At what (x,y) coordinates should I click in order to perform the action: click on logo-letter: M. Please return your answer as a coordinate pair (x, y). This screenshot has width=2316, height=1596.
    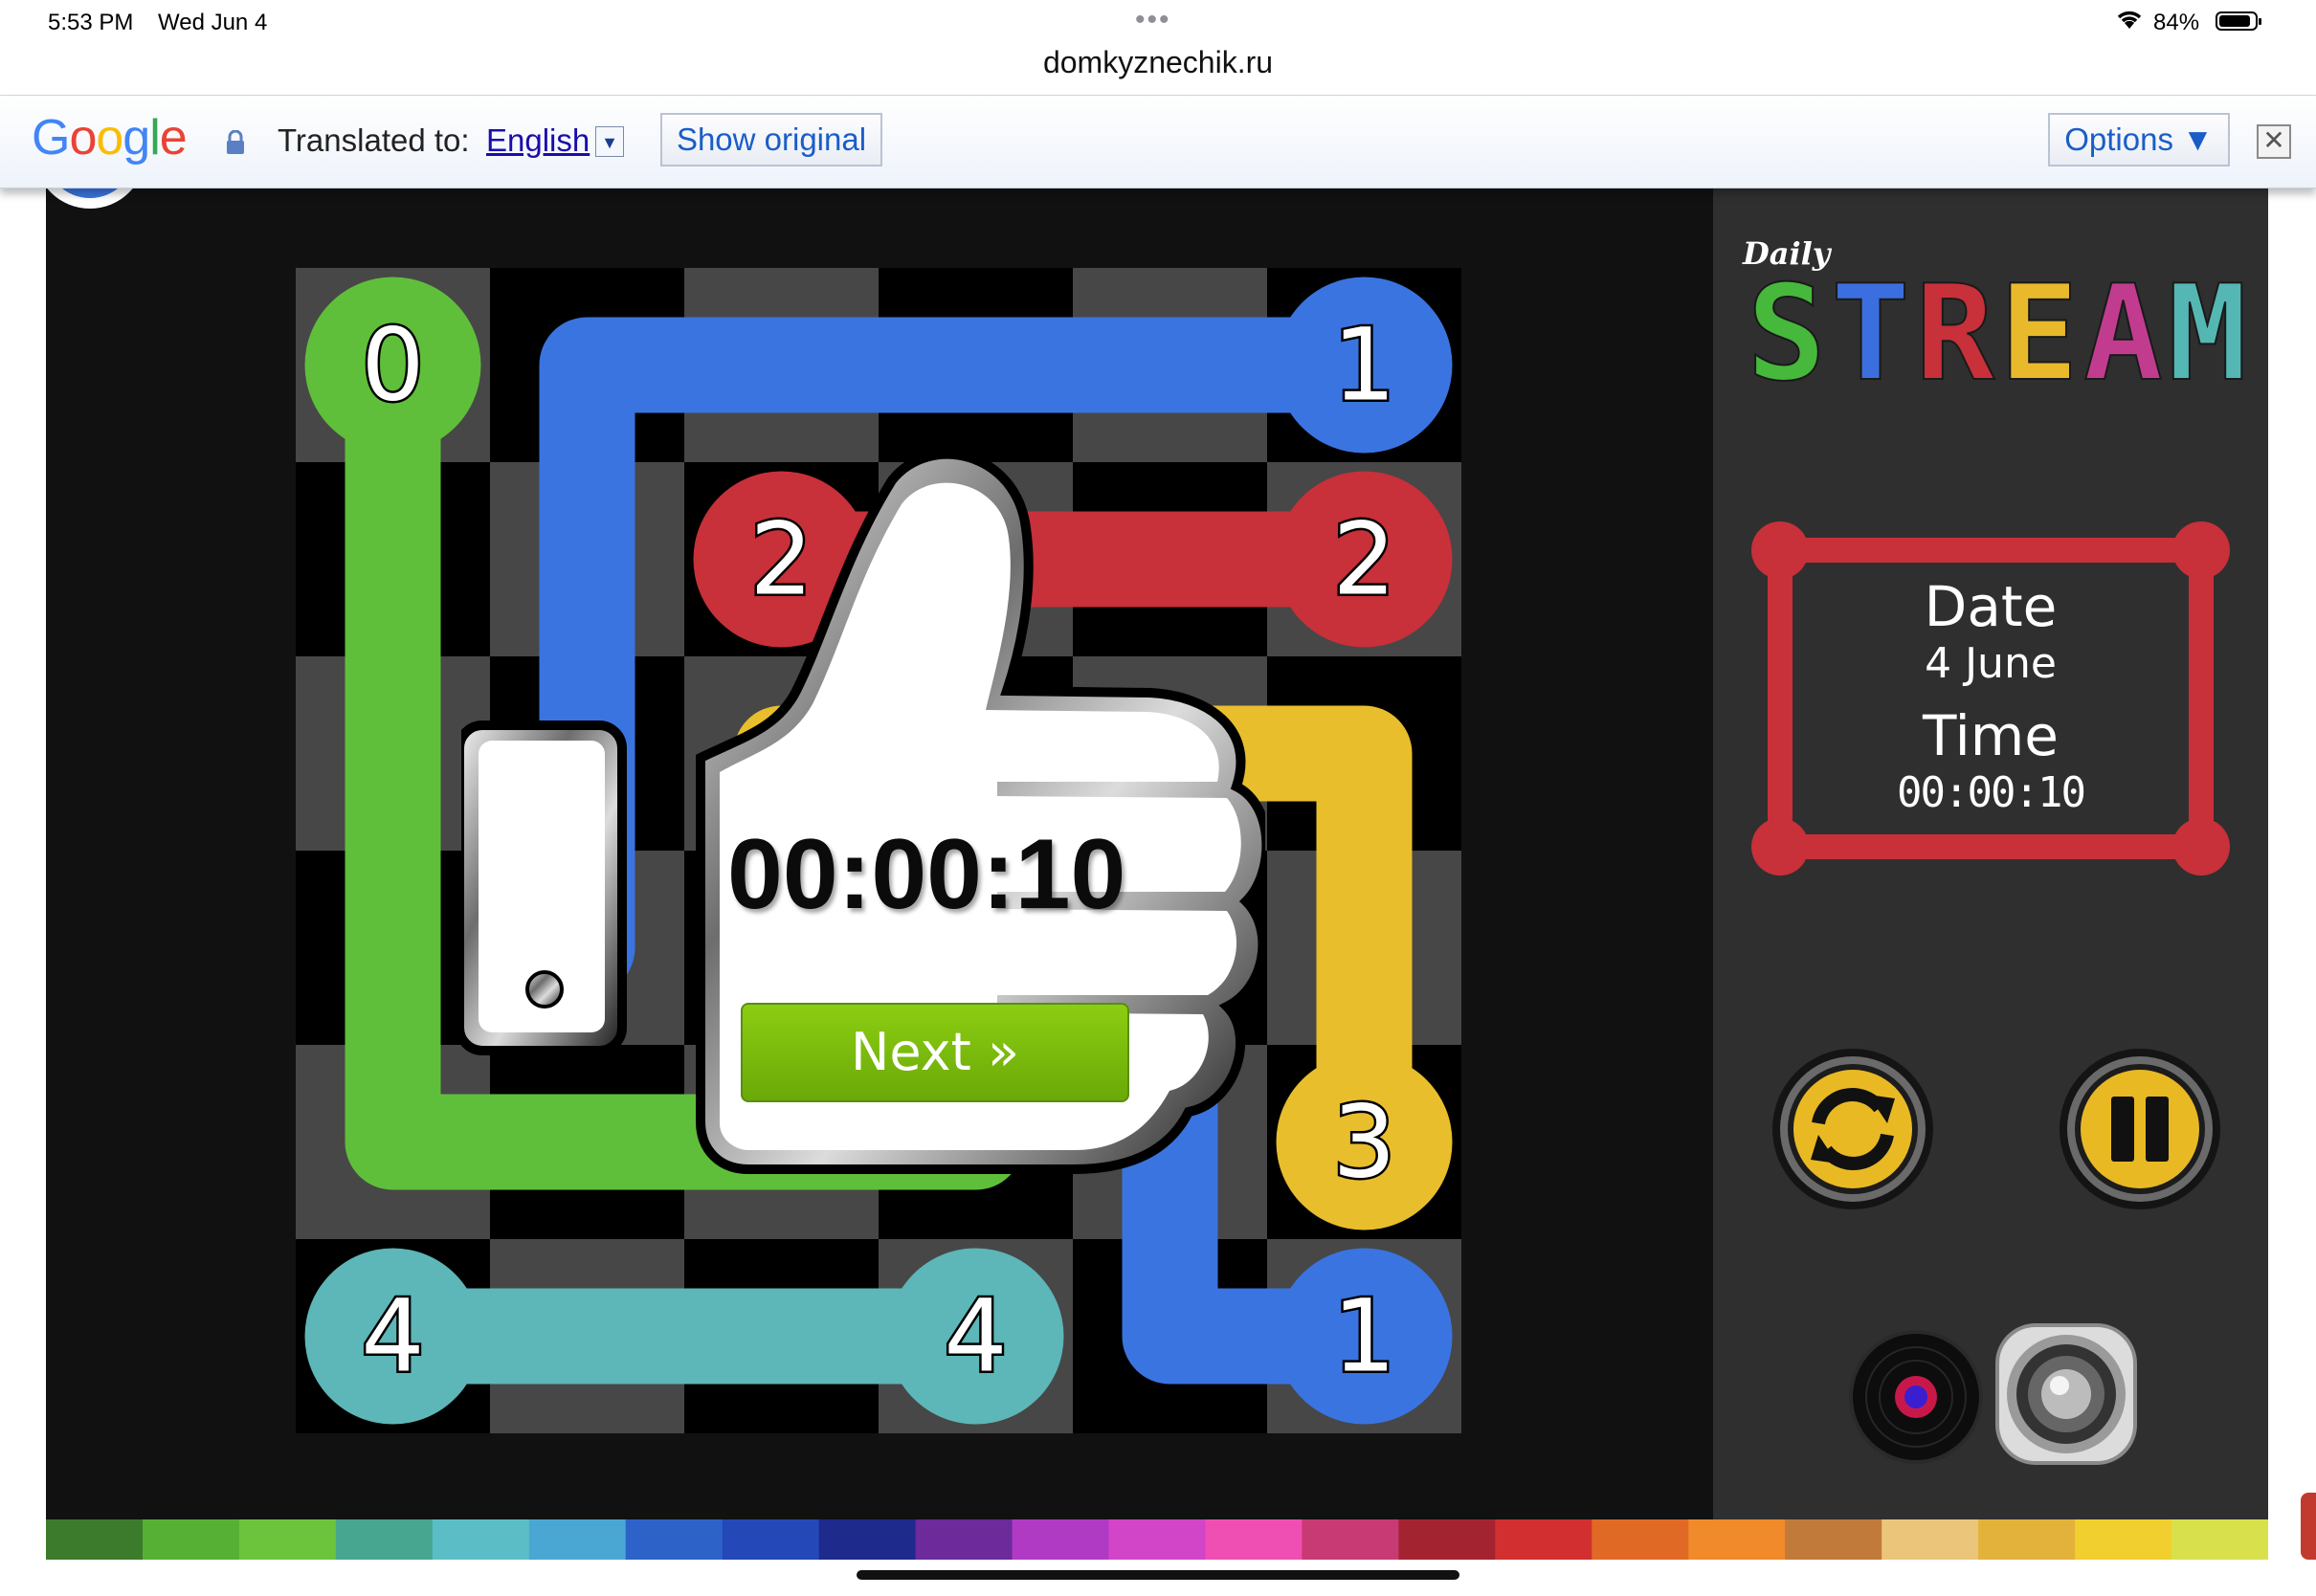
    Looking at the image, I should click on (2207, 327).